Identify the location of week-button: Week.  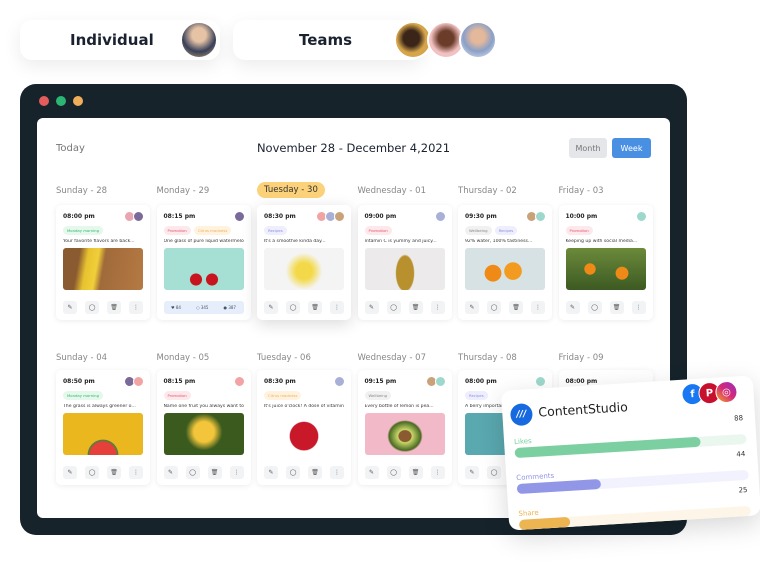
(631, 148).